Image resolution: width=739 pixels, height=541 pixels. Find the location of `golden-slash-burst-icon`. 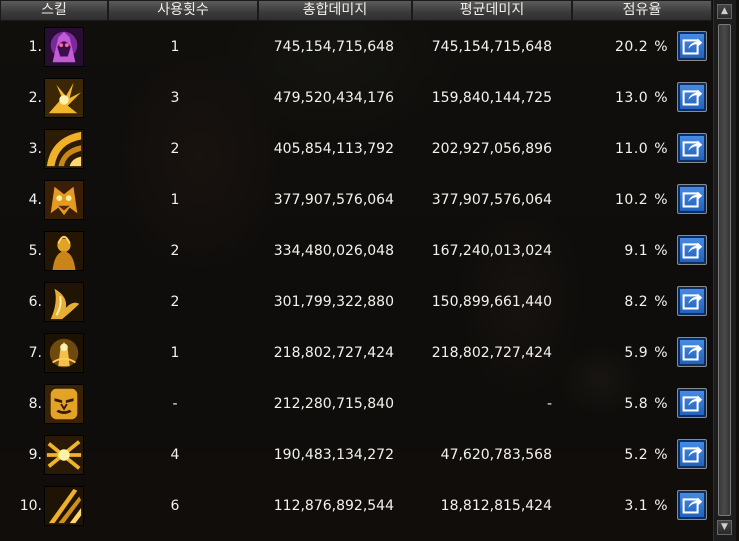

golden-slash-burst-icon is located at coordinates (64, 98).